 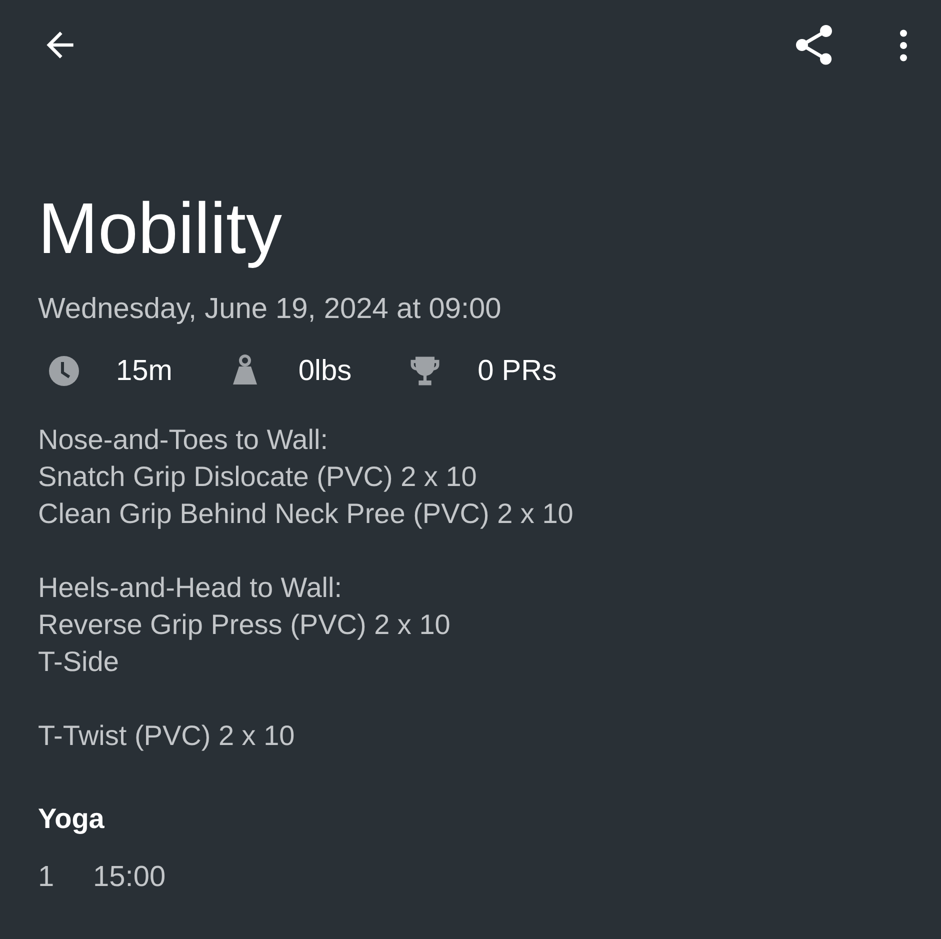 What do you see at coordinates (258, 477) in the screenshot?
I see `note-line: Snatch Grip Dislocate (PVC) 2 x 10` at bounding box center [258, 477].